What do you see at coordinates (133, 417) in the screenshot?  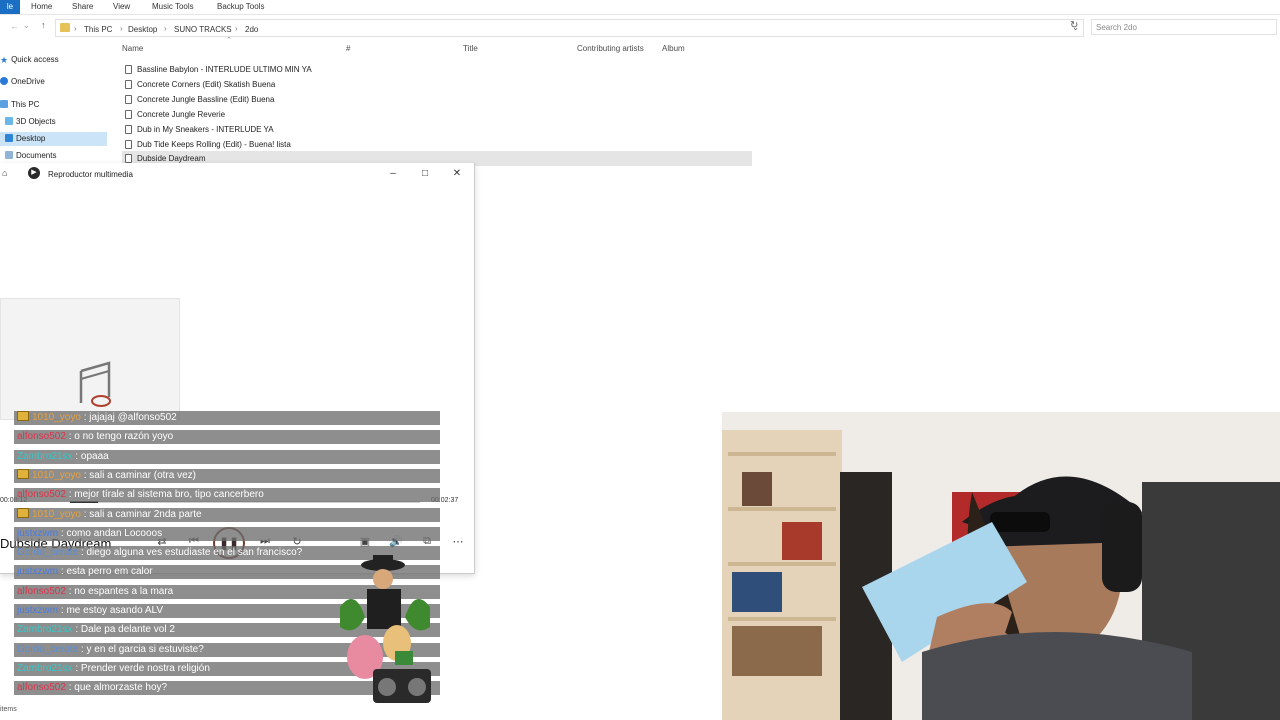 I see `chat-message-text: jajajaj @alfonso502` at bounding box center [133, 417].